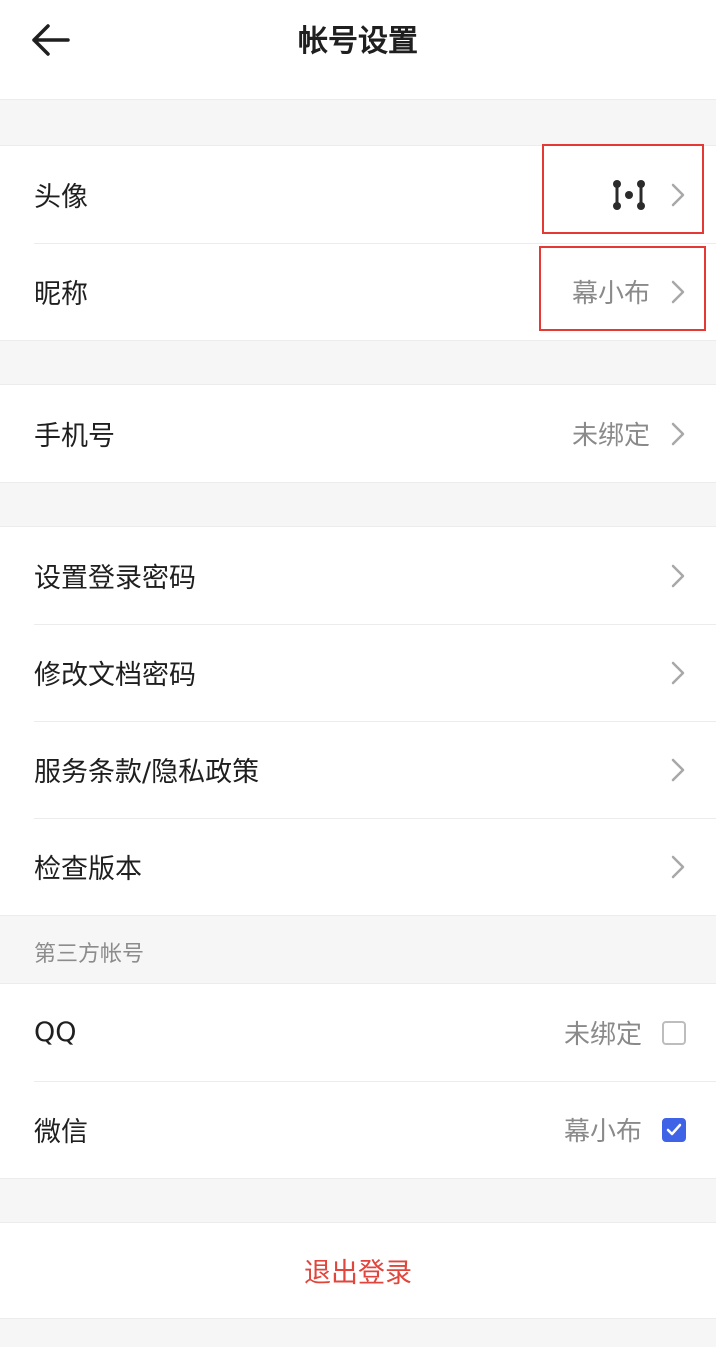 This screenshot has height=1347, width=716. Describe the element at coordinates (610, 436) in the screenshot. I see `phone-value: 未绑定` at that location.